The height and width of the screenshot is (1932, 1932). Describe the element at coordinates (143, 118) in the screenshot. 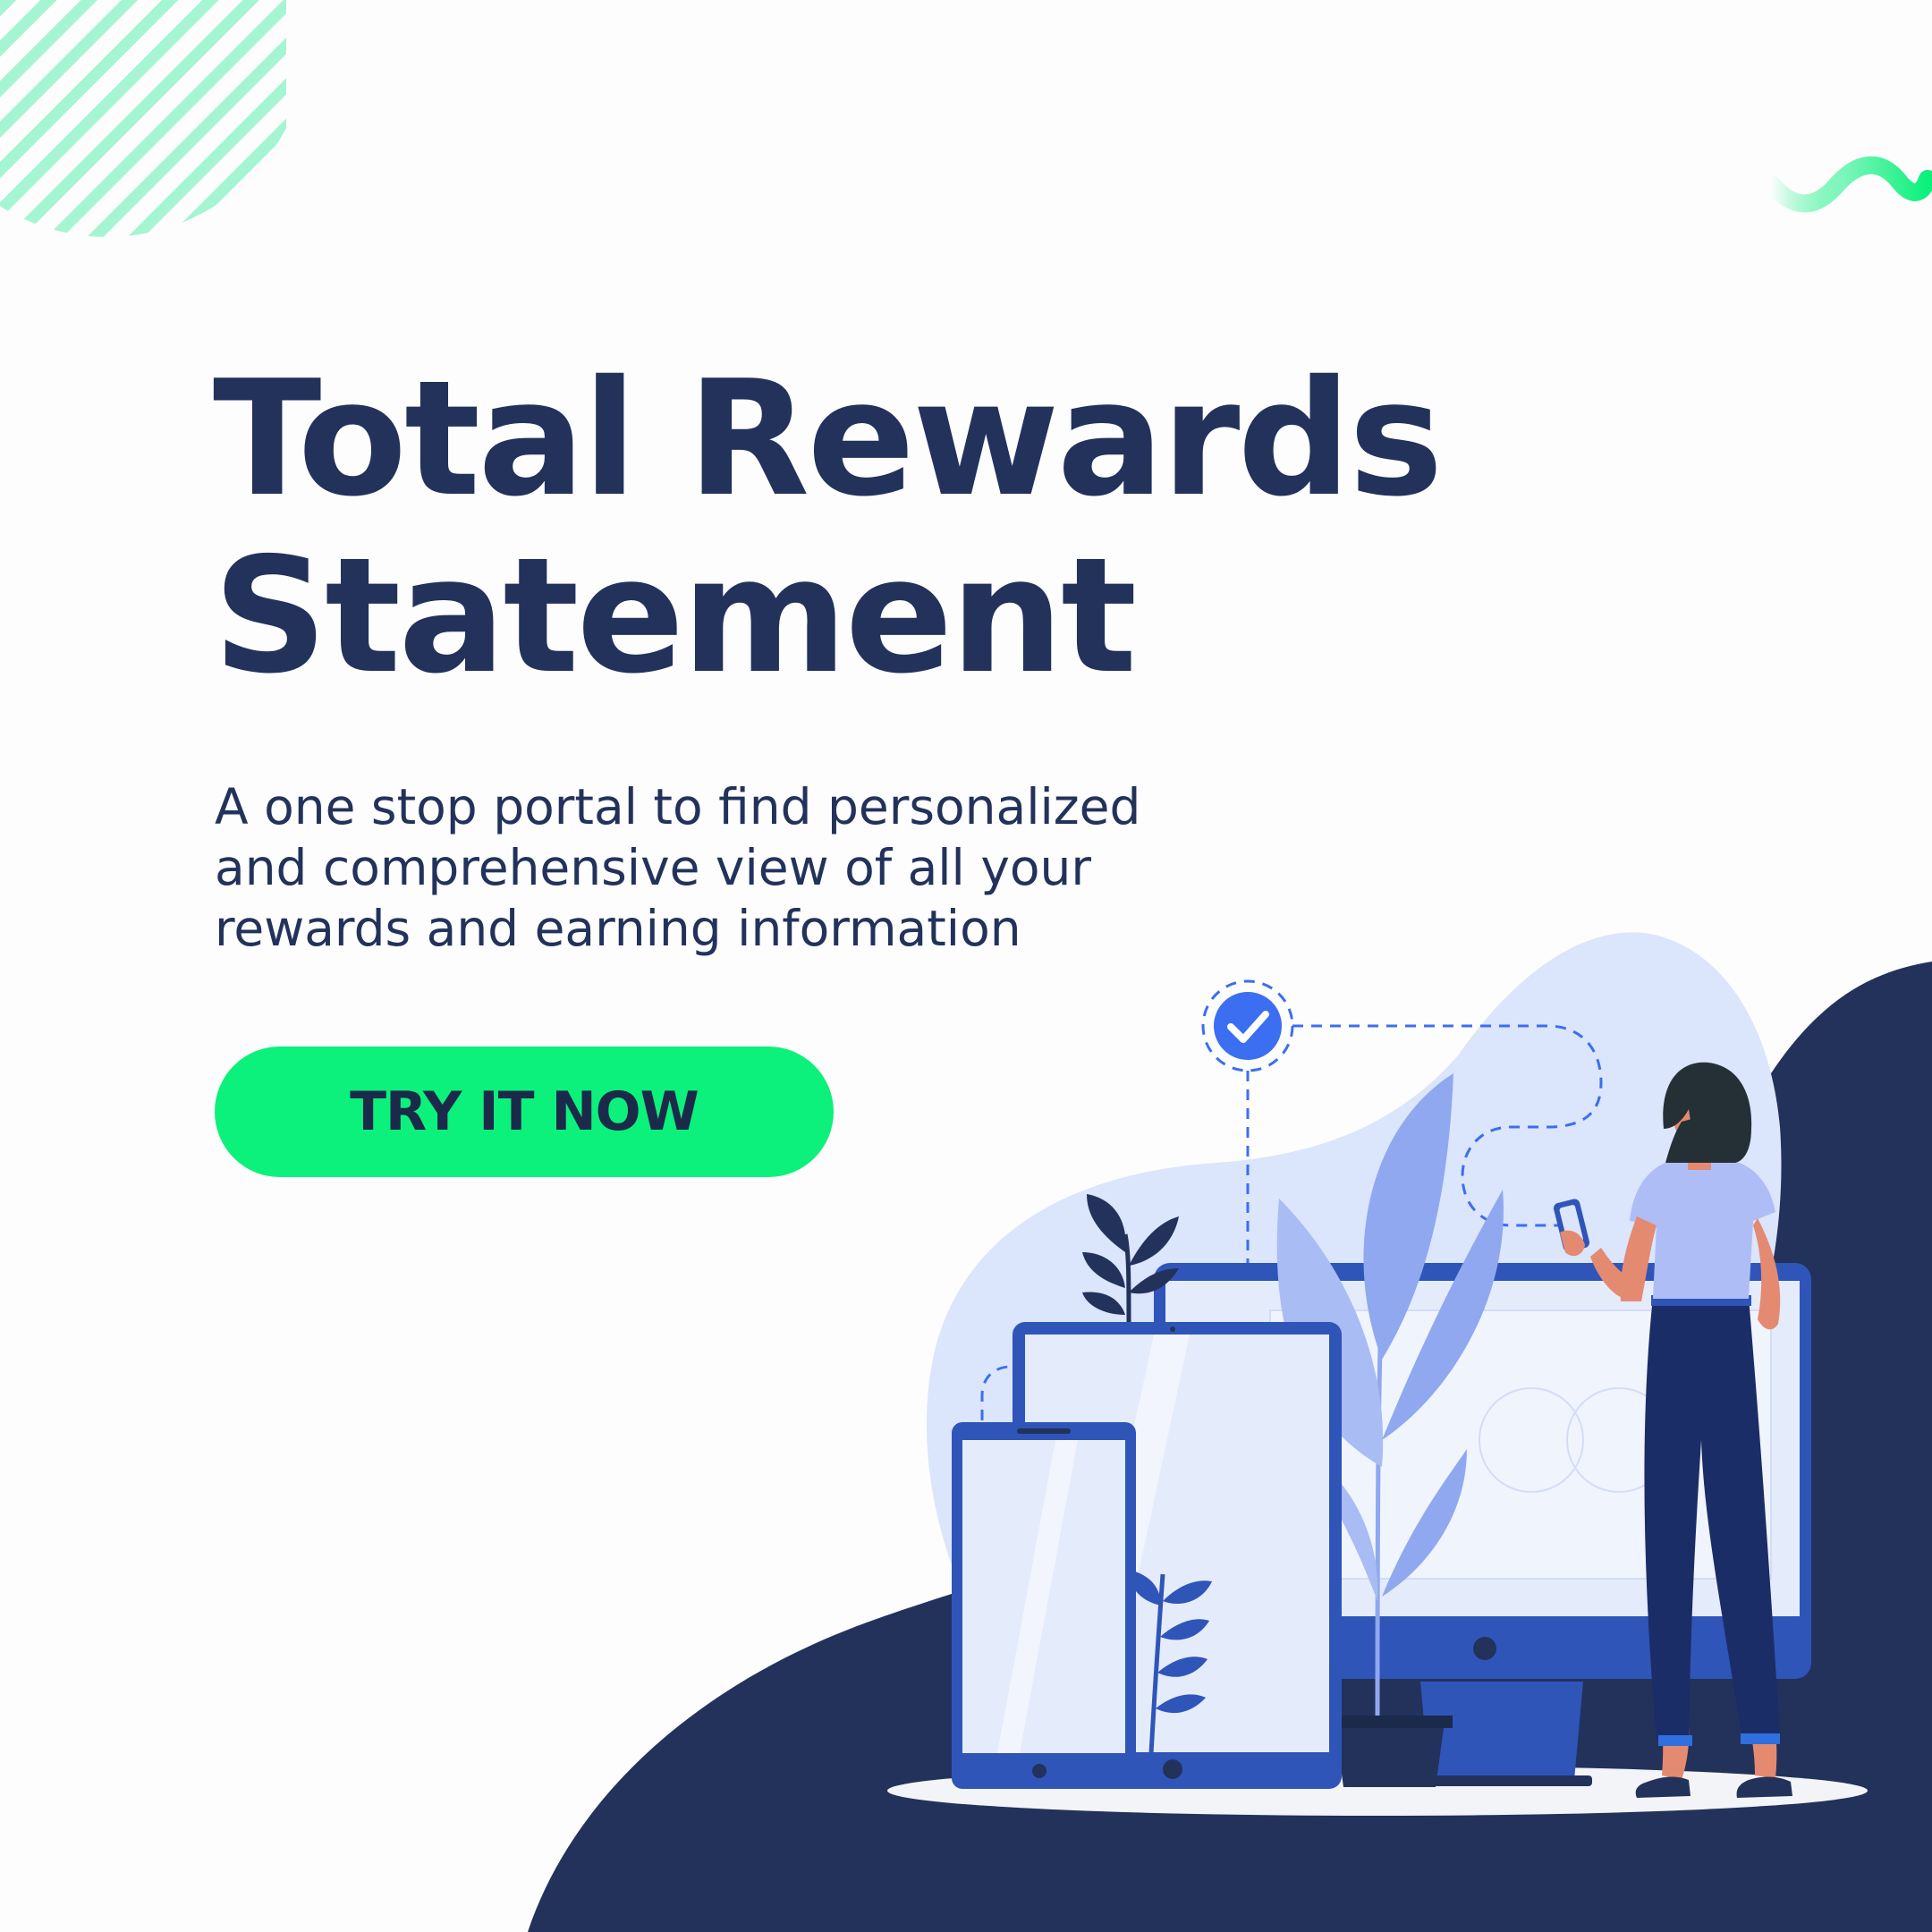

I see `striped-circle-decoration` at that location.